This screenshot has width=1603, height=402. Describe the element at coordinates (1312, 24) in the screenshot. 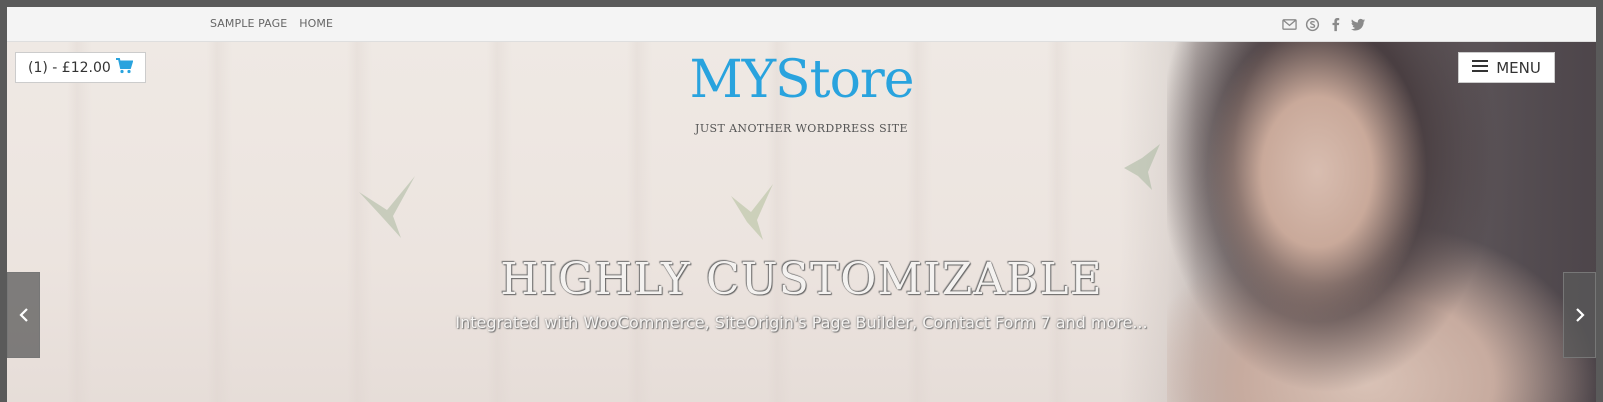

I see `skype-icon` at that location.